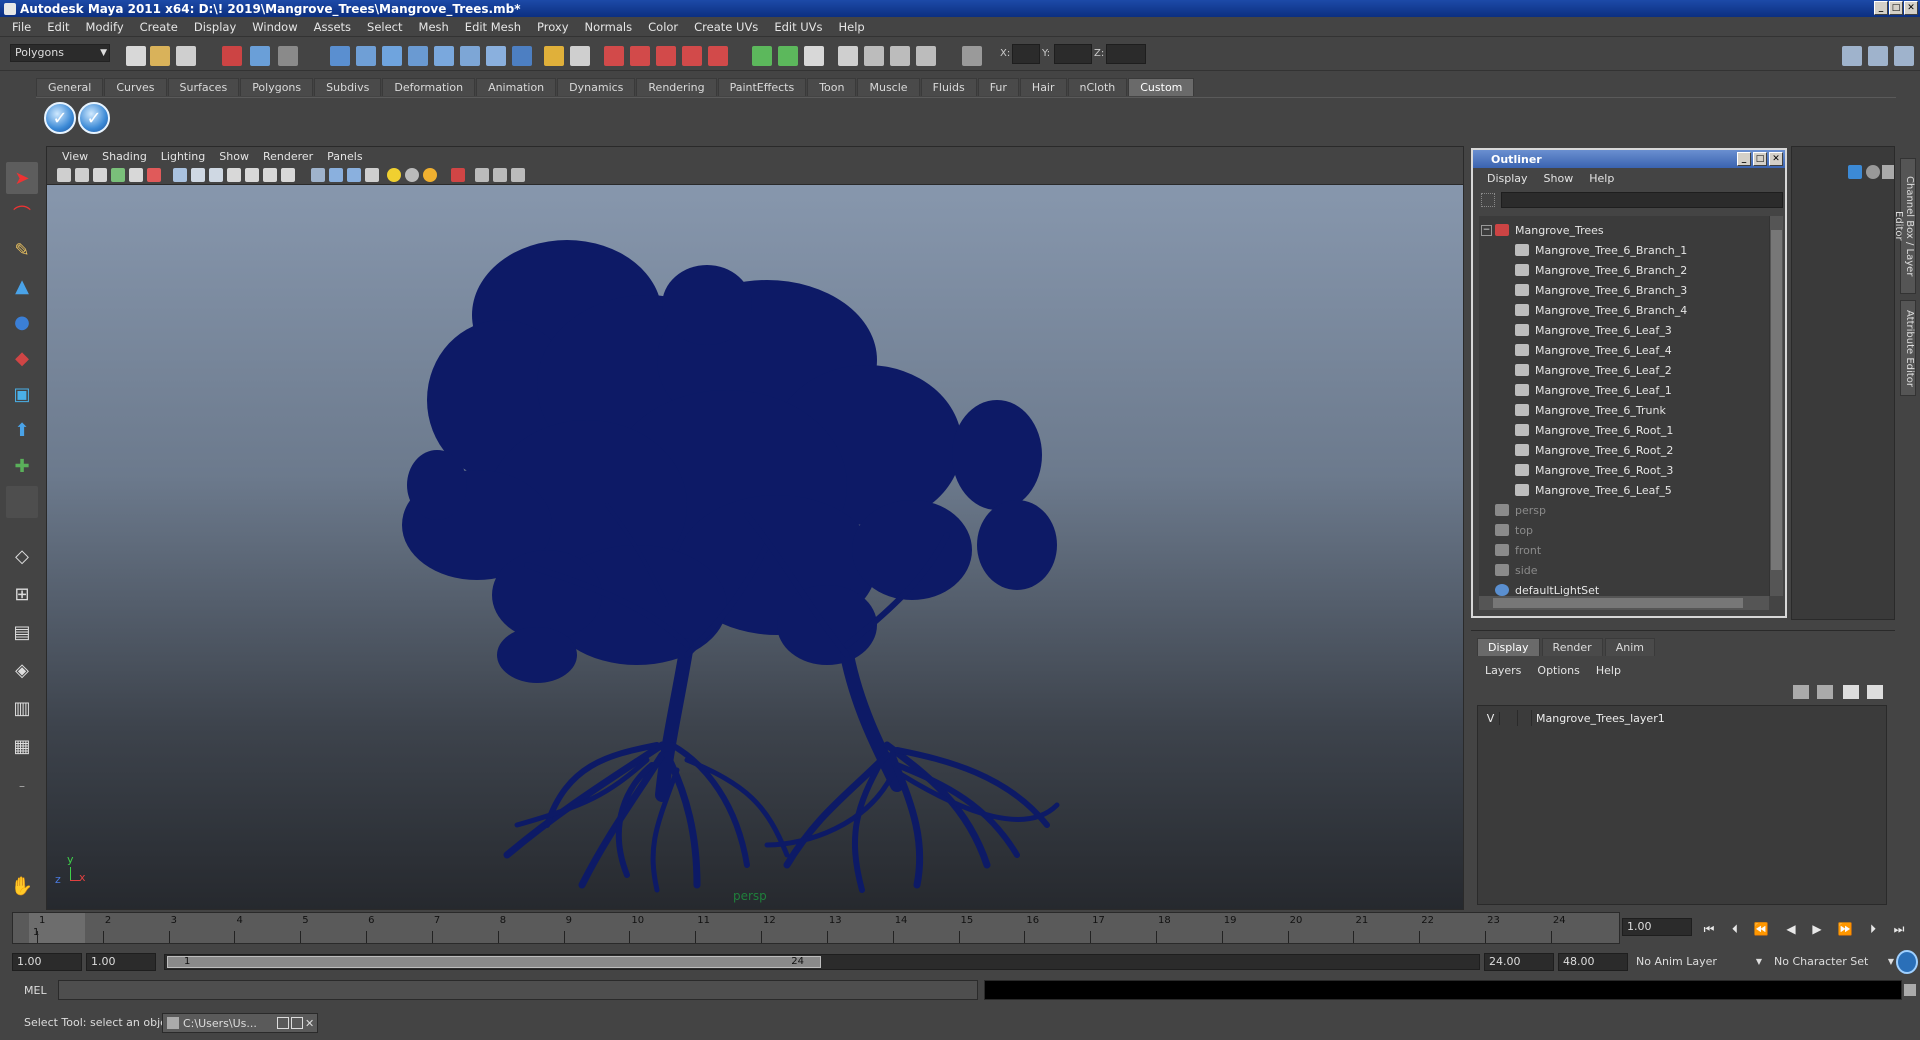  I want to click on gate-mask-icon, so click(482, 175).